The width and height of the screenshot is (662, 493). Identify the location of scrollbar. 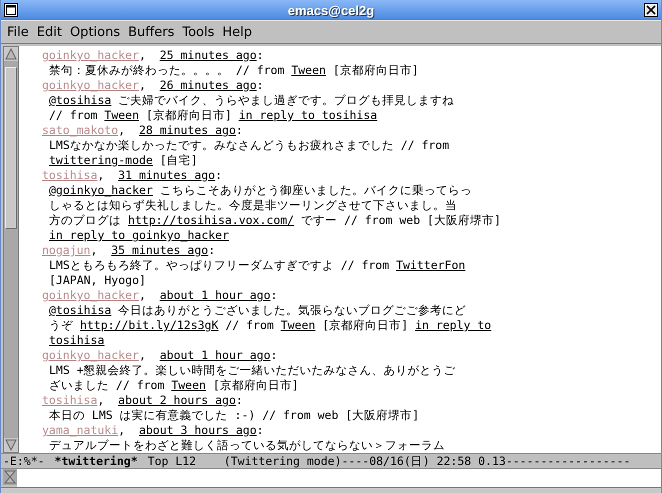
(11, 249).